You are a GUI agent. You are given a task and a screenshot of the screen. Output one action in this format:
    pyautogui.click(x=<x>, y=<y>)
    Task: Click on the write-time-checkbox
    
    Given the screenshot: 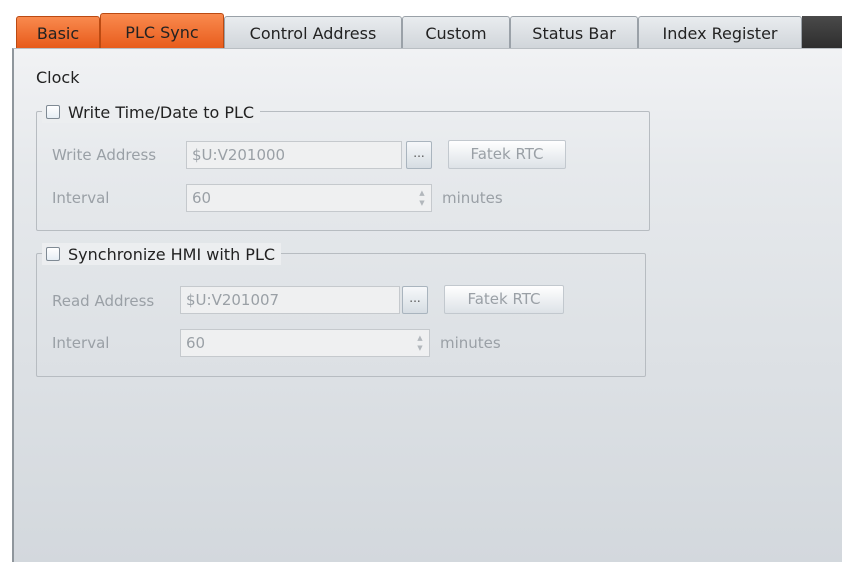 What is the action you would take?
    pyautogui.click(x=53, y=112)
    